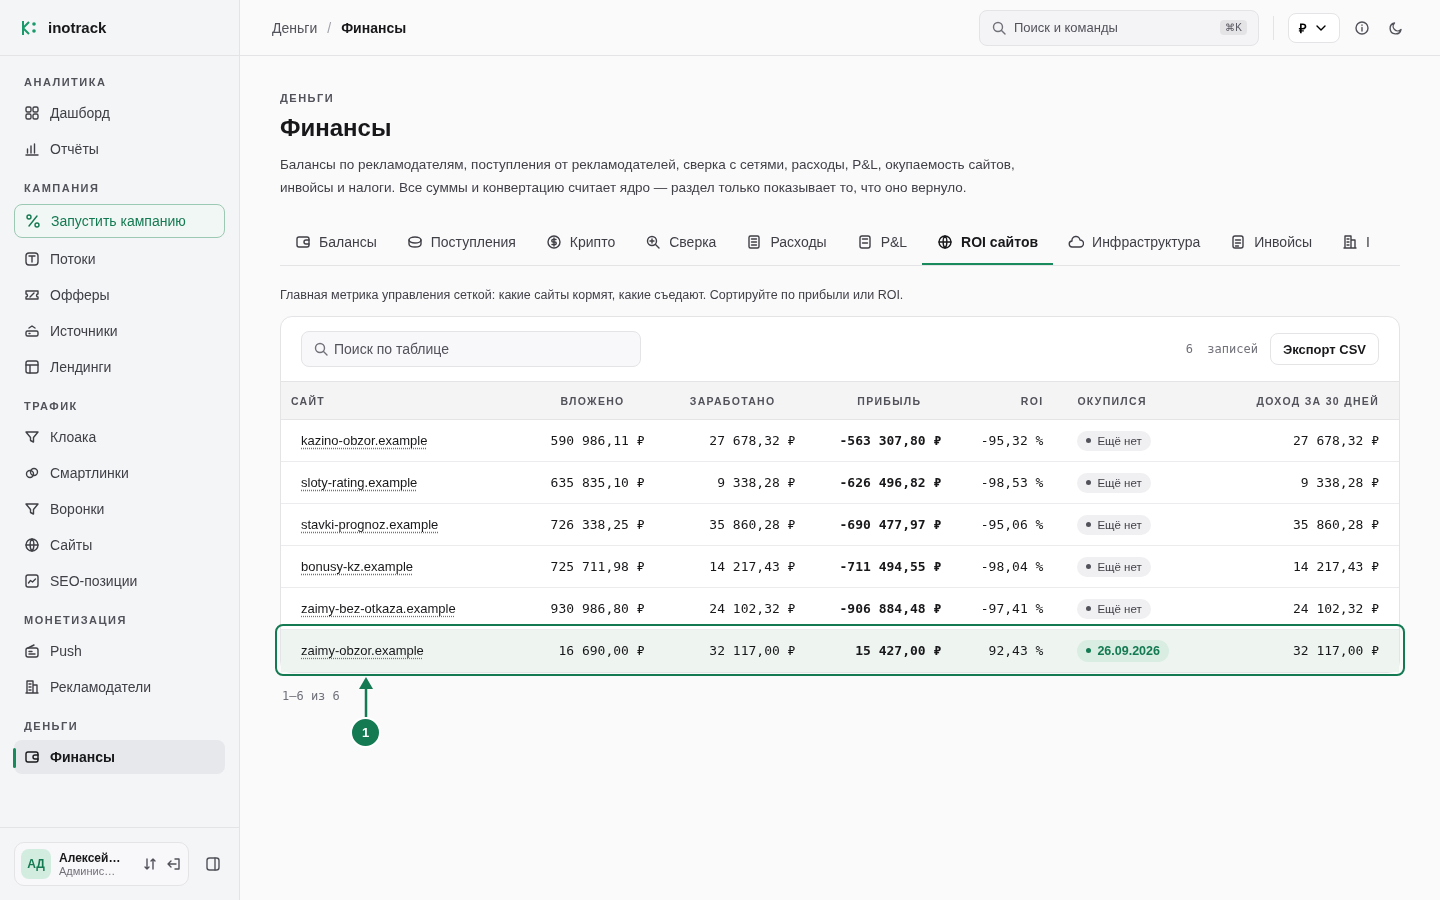 Image resolution: width=1440 pixels, height=900 pixels. What do you see at coordinates (580, 243) in the screenshot?
I see `tab: Крипто` at bounding box center [580, 243].